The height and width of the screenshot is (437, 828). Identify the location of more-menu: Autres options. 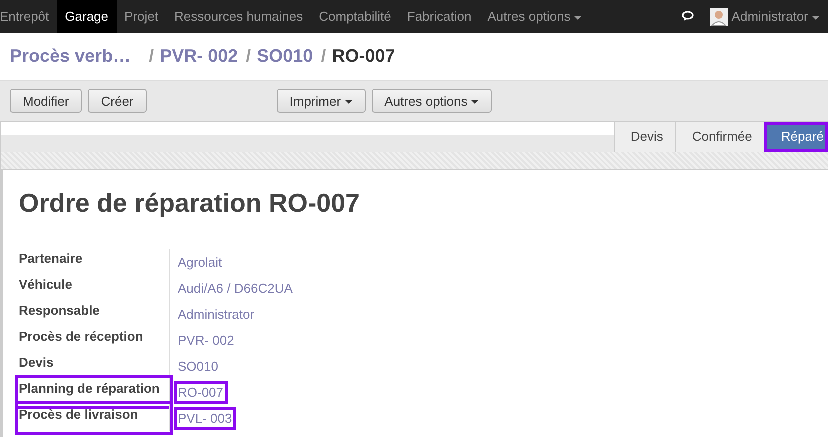
(535, 16).